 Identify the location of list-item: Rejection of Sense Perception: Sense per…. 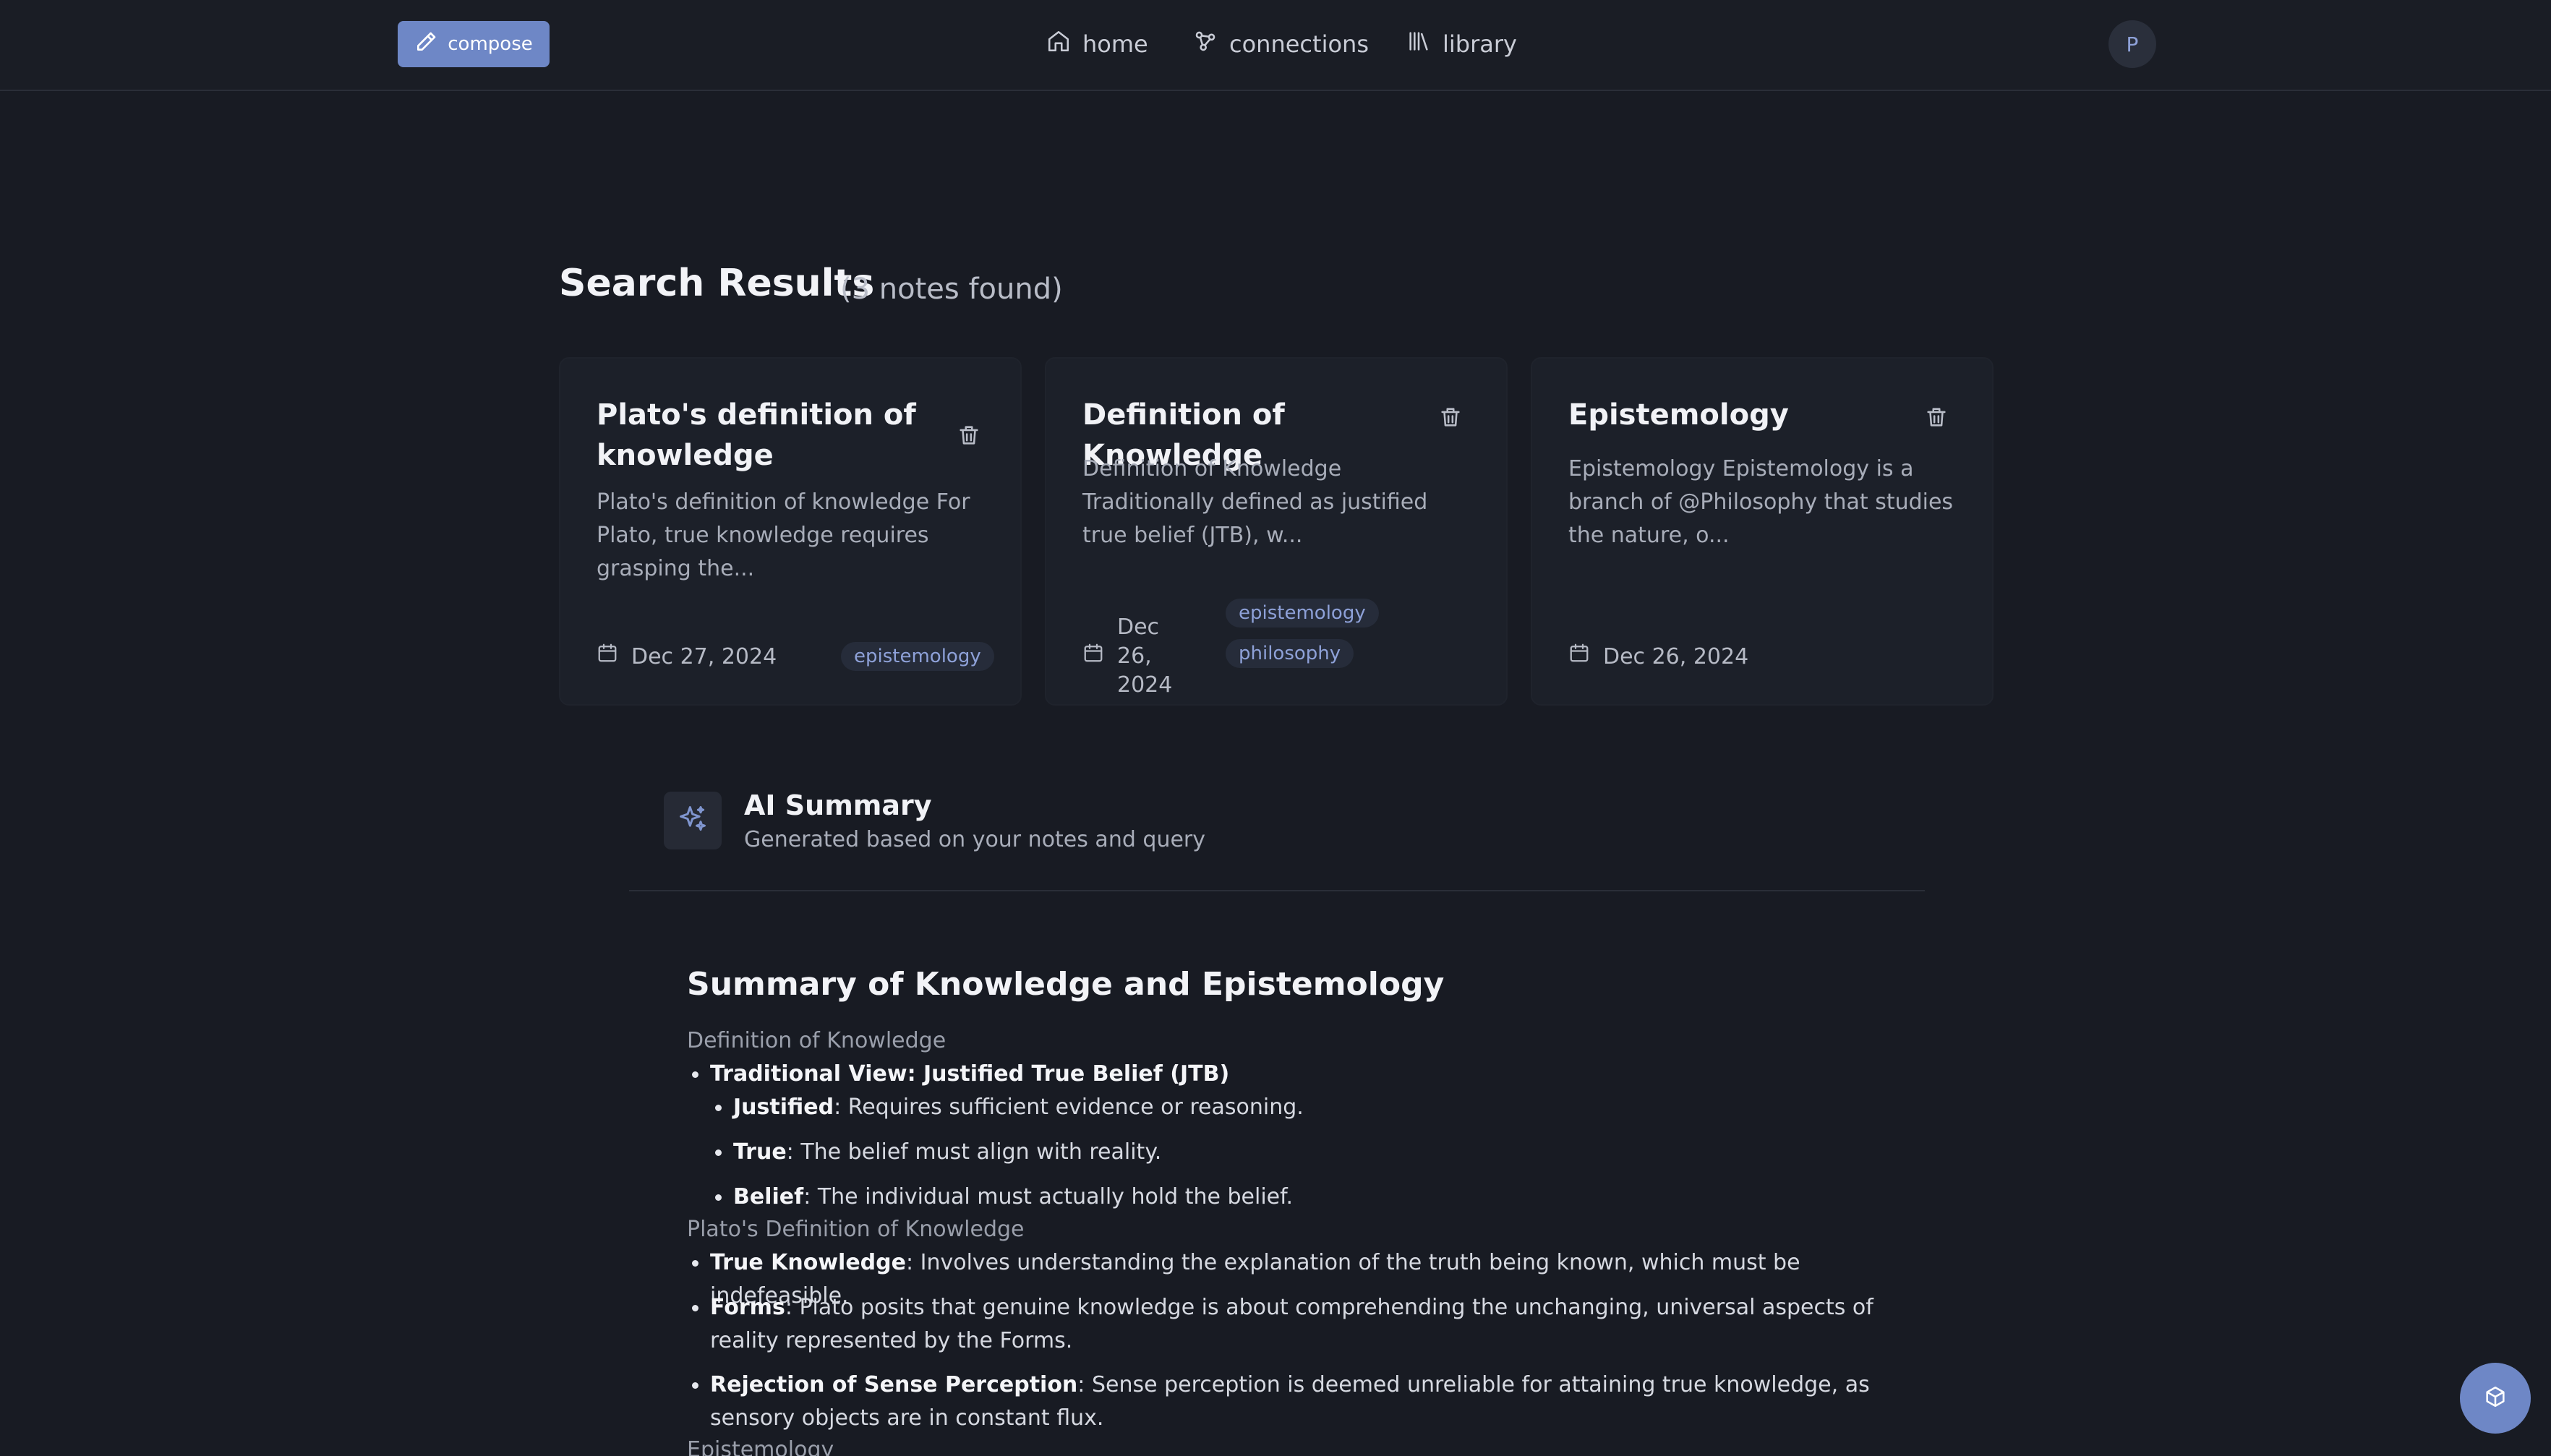
(1290, 1401).